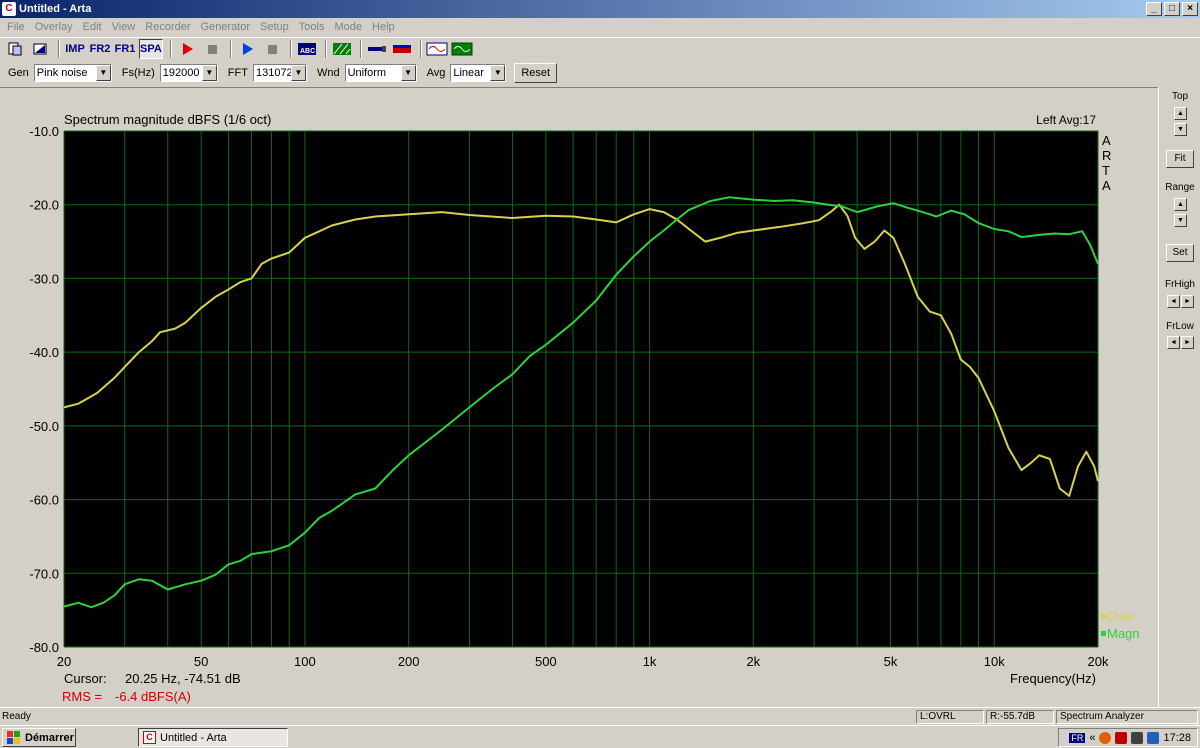 This screenshot has width=1200, height=748. Describe the element at coordinates (75, 49) in the screenshot. I see `impulse-mode-button: IMP` at that location.